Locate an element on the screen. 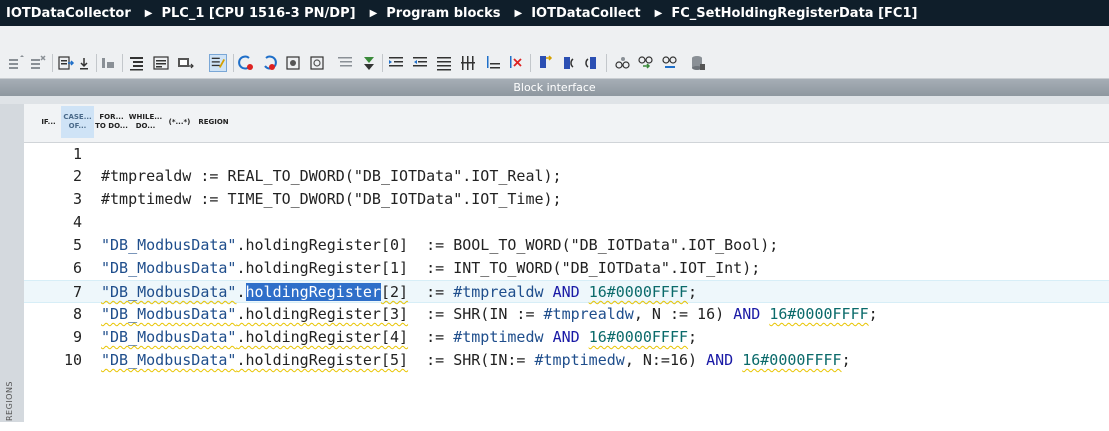  database-icon is located at coordinates (698, 63).